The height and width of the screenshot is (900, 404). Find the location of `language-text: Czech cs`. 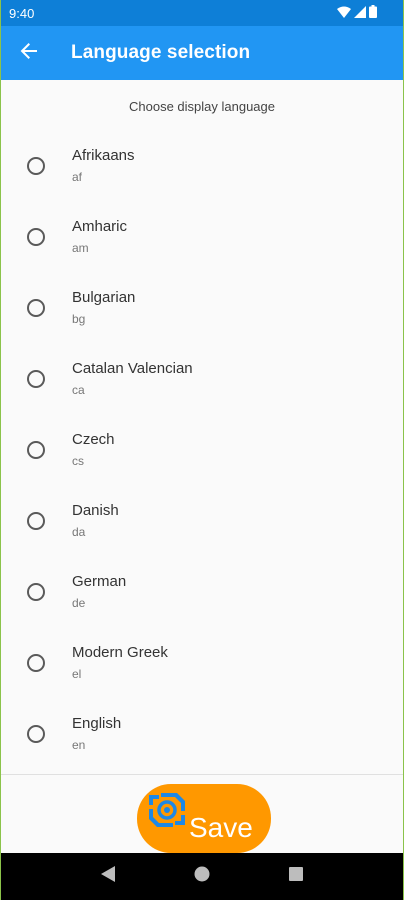

language-text: Czech cs is located at coordinates (93, 450).